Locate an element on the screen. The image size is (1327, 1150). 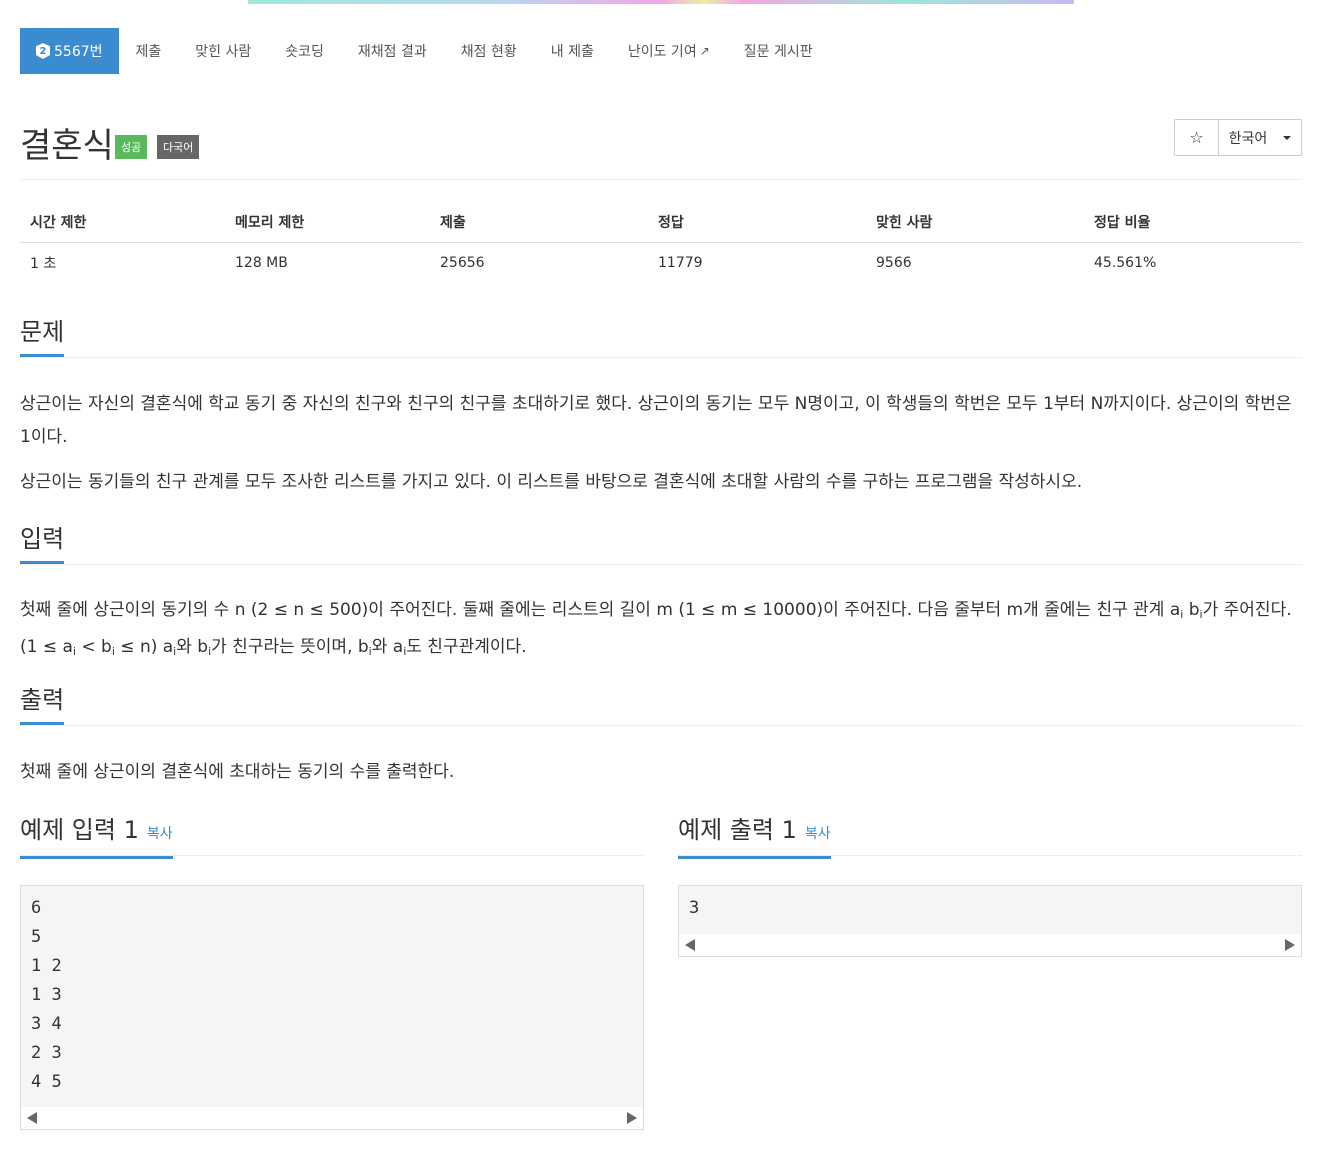
input-text-4: < b is located at coordinates (93, 647).